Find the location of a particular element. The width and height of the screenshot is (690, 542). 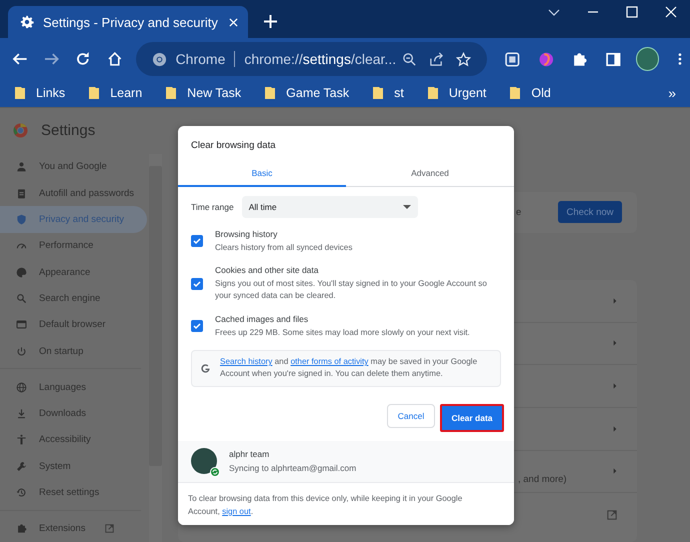

star-icon is located at coordinates (464, 59).